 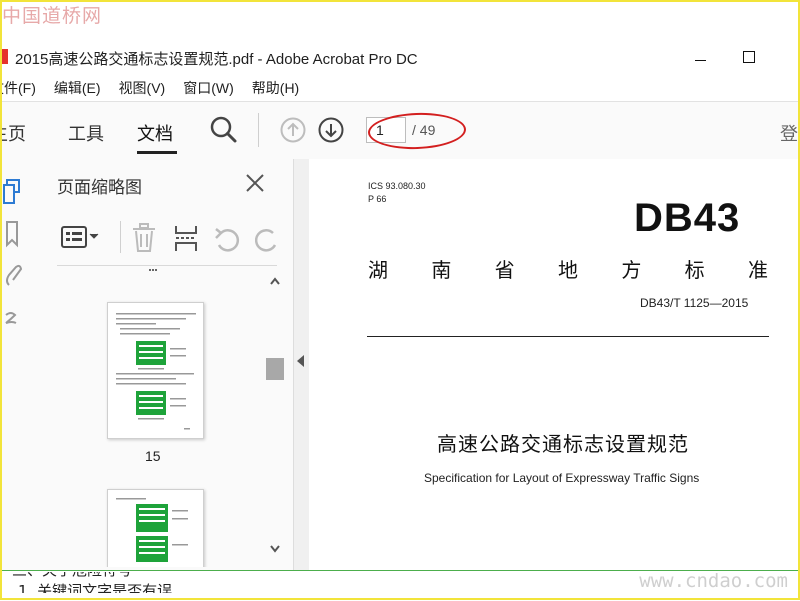 I want to click on standard-char: 方, so click(x=631, y=270).